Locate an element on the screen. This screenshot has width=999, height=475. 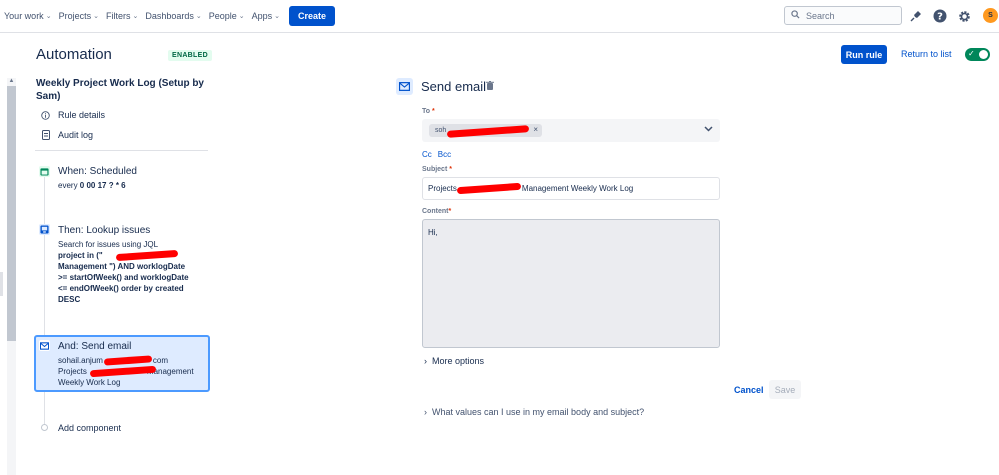
scroll-up-icon: ▲ is located at coordinates (11, 82).